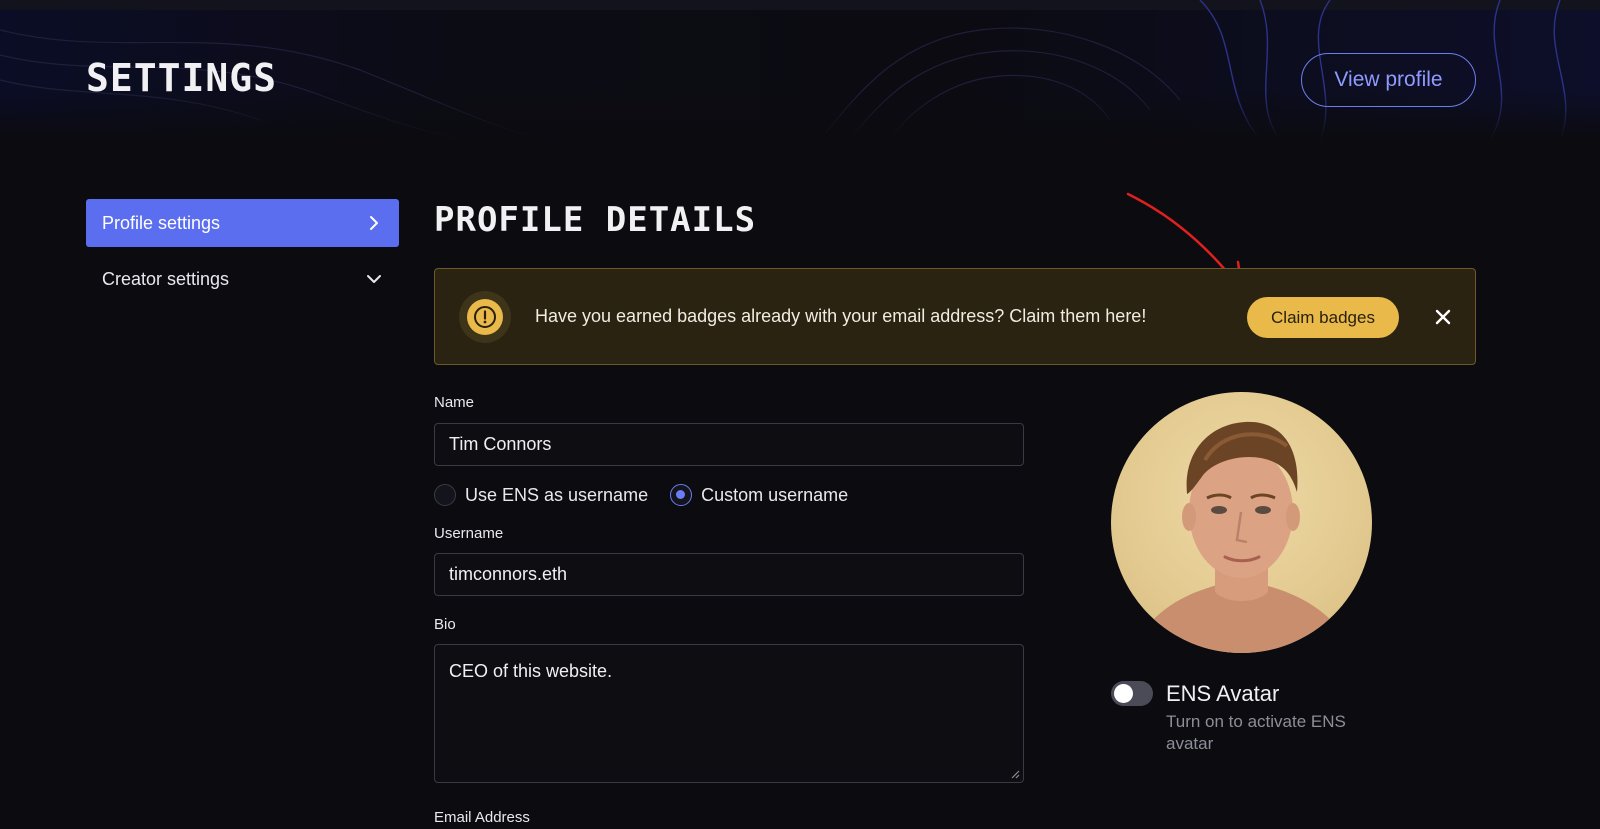 The width and height of the screenshot is (1600, 829). What do you see at coordinates (775, 494) in the screenshot?
I see `radio-label: Custom username` at bounding box center [775, 494].